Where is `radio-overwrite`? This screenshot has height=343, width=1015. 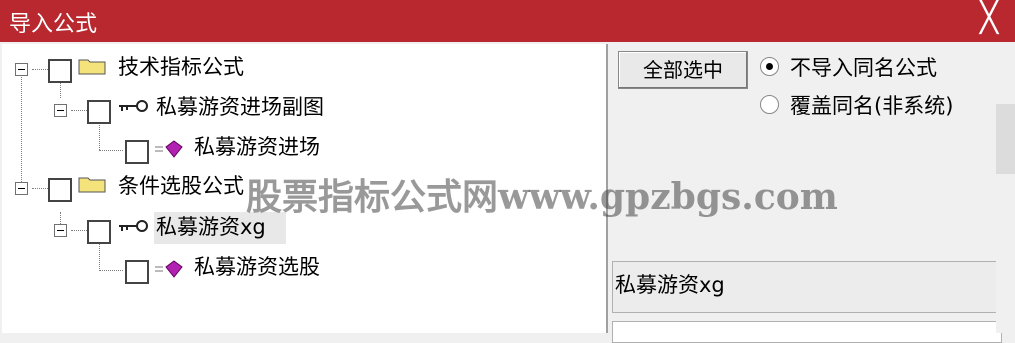 radio-overwrite is located at coordinates (769, 104).